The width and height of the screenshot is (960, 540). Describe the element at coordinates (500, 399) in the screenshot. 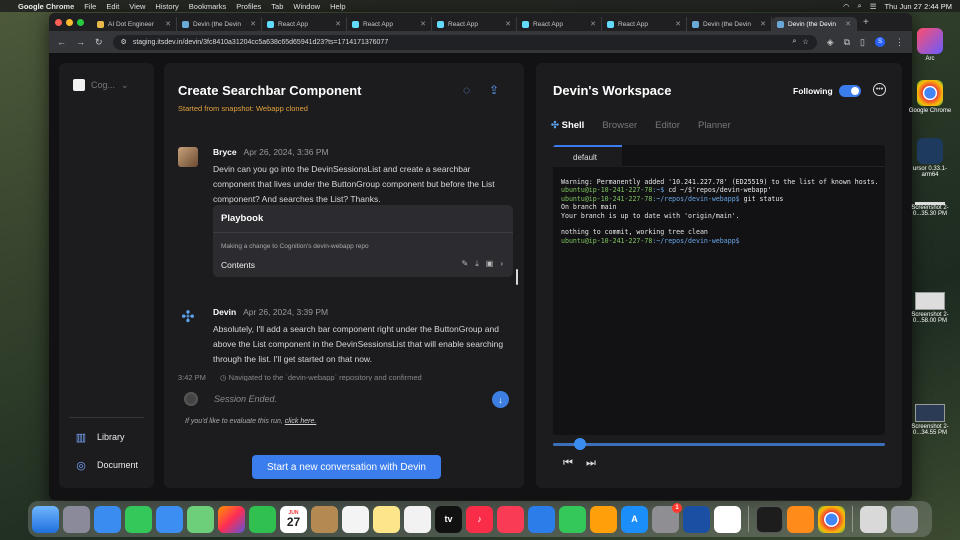

I see `scroll-down-button: ↓` at that location.